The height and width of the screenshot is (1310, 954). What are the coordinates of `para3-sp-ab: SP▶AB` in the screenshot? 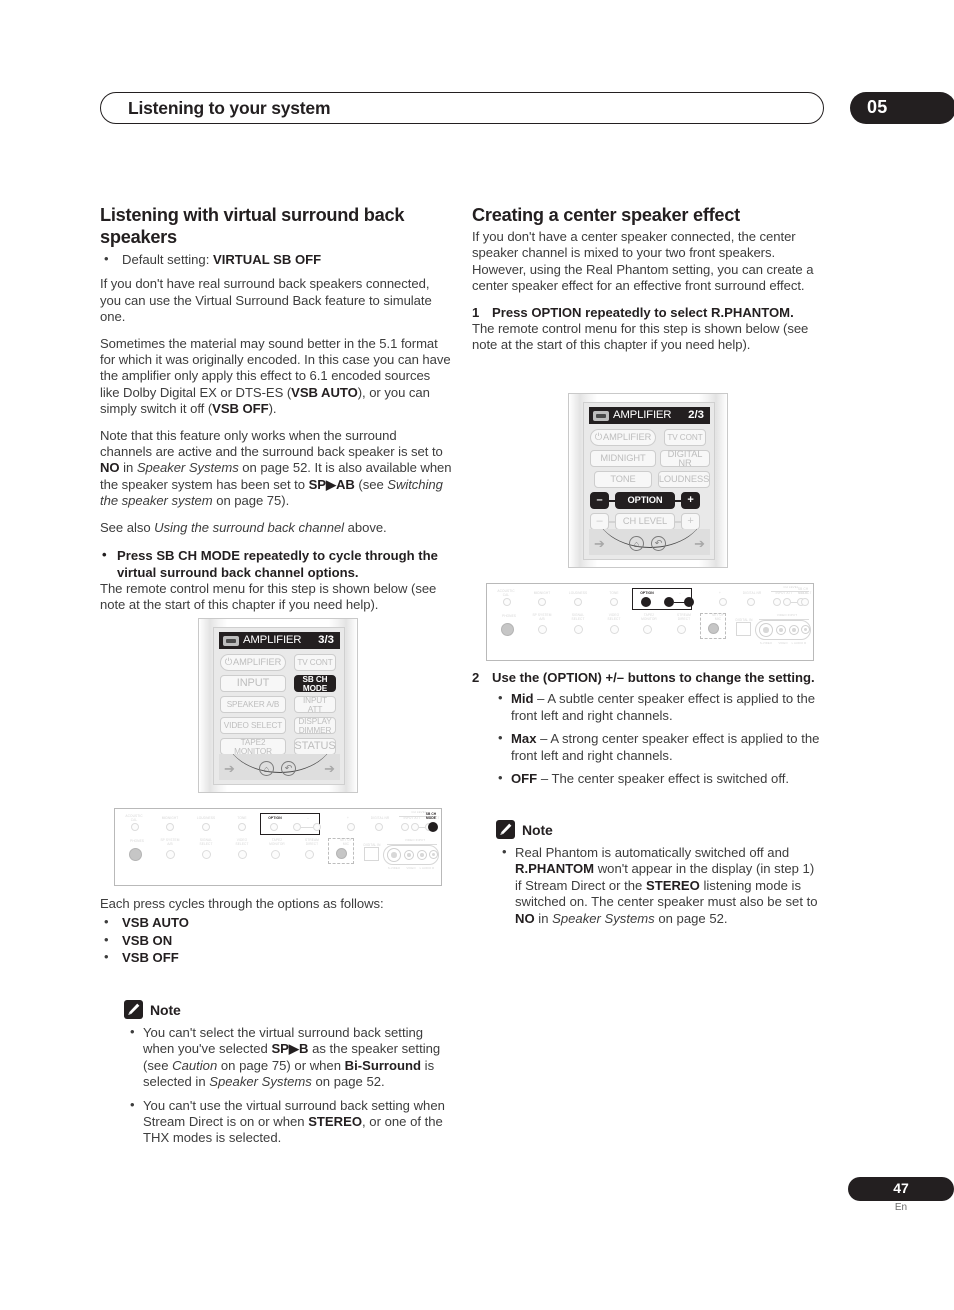 It's located at (331, 484).